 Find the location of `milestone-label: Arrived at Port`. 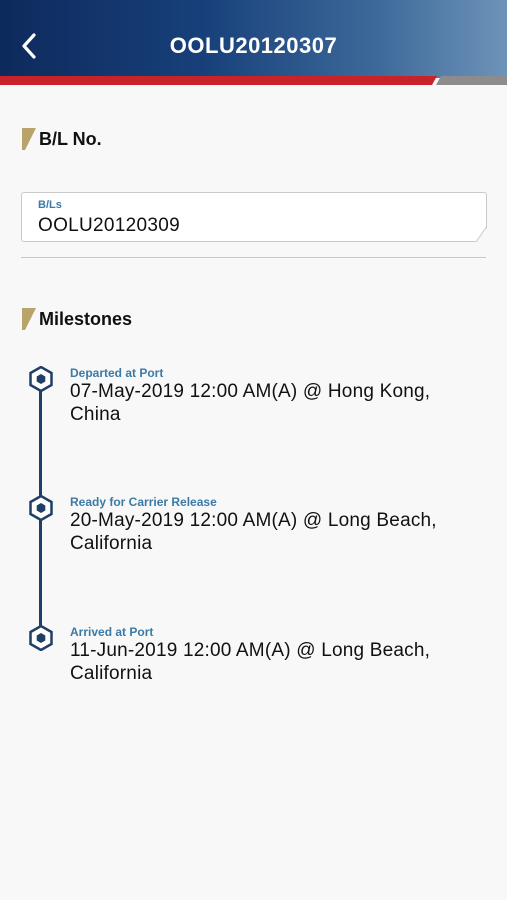

milestone-label: Arrived at Port is located at coordinates (112, 632).